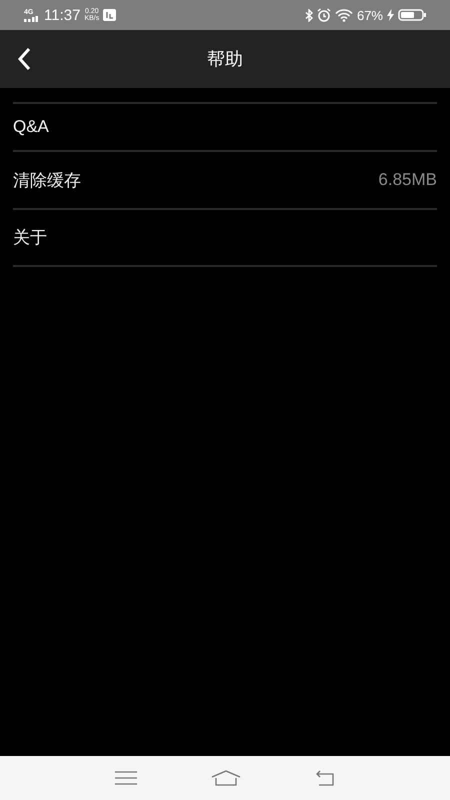 The width and height of the screenshot is (450, 800). I want to click on back-icon, so click(325, 778).